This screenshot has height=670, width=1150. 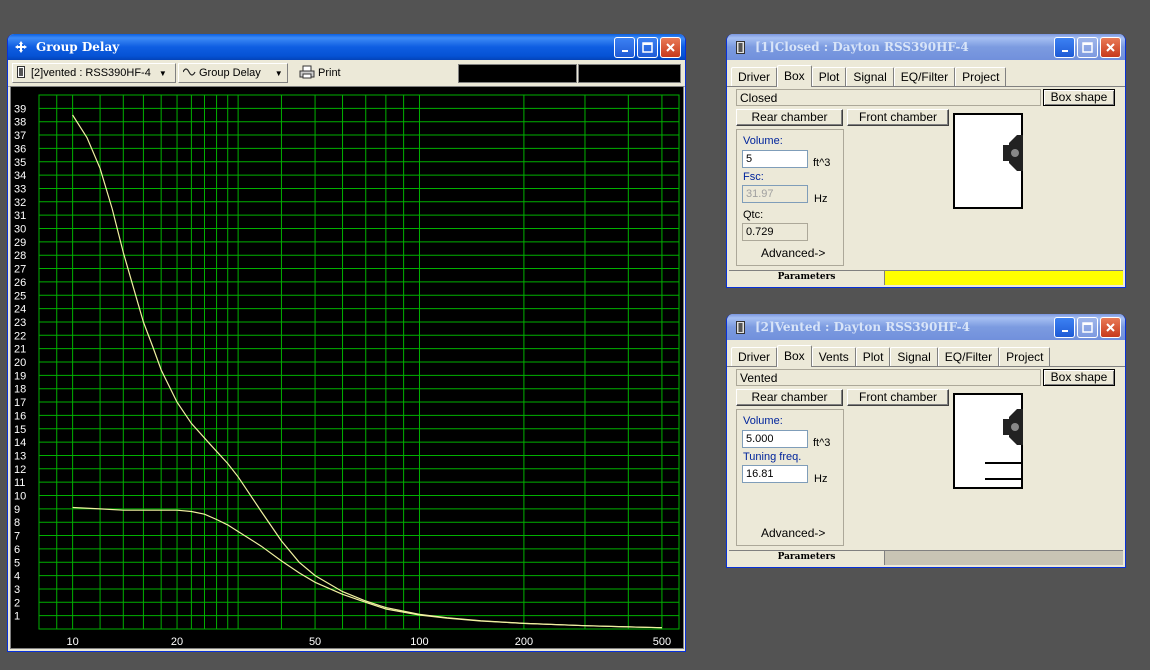 I want to click on closed-titlebar: [1]Closed : Dayton RSS390HF-4, so click(x=926, y=47).